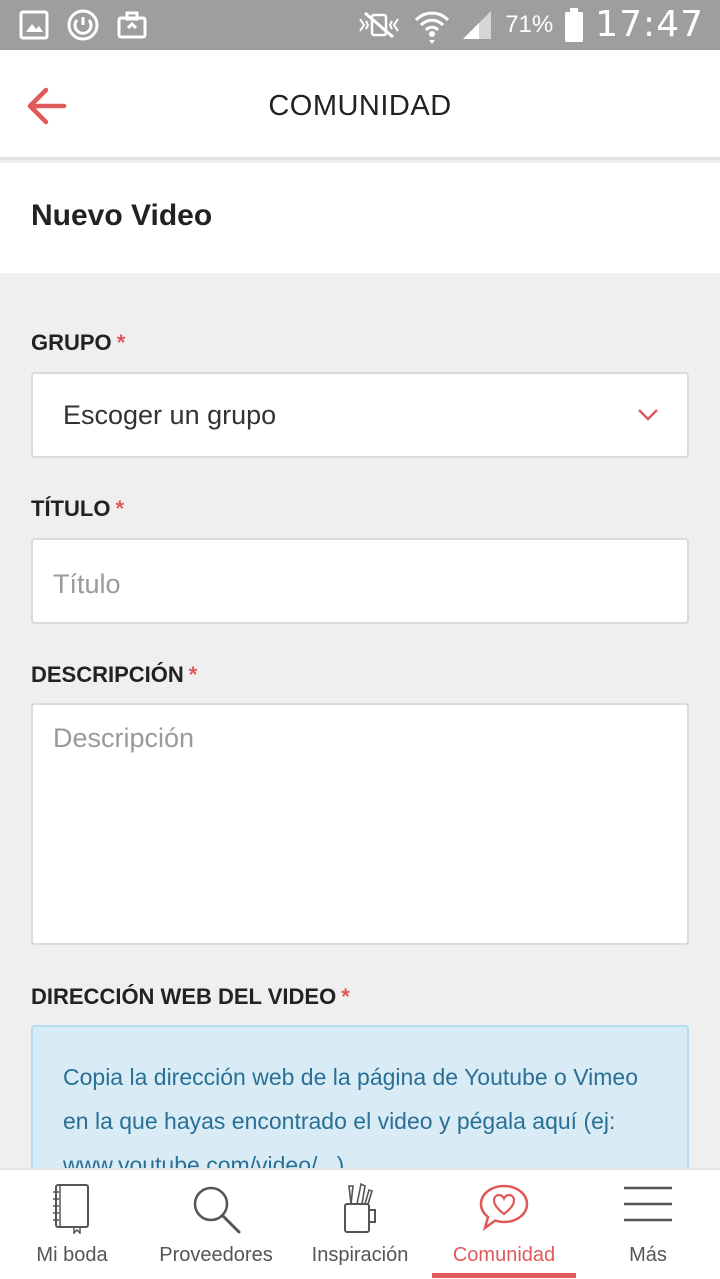  I want to click on group-select: Escoger un grupo, so click(360, 415).